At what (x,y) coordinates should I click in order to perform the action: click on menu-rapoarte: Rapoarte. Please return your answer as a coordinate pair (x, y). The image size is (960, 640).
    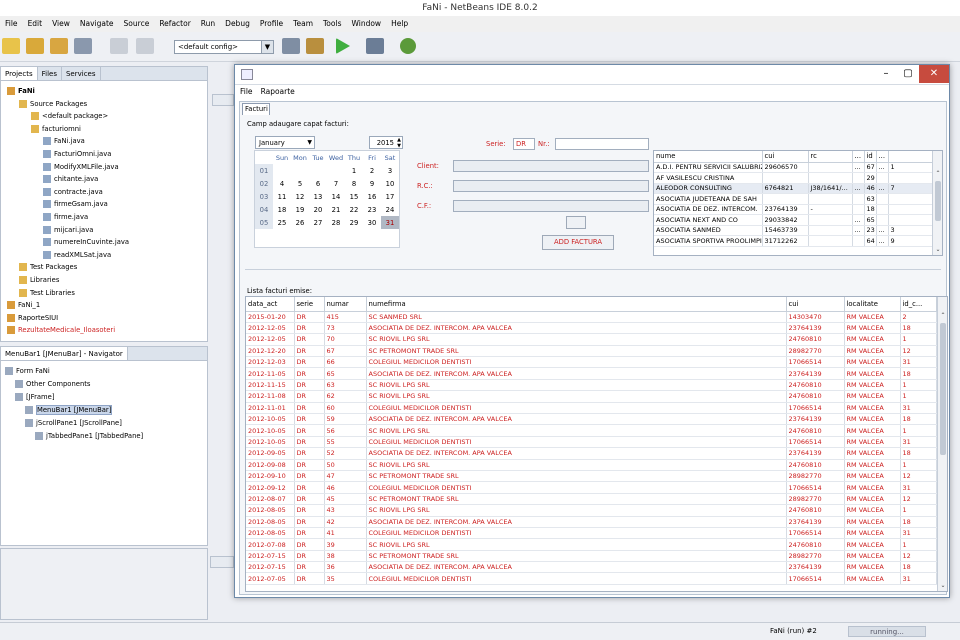
    Looking at the image, I should click on (277, 92).